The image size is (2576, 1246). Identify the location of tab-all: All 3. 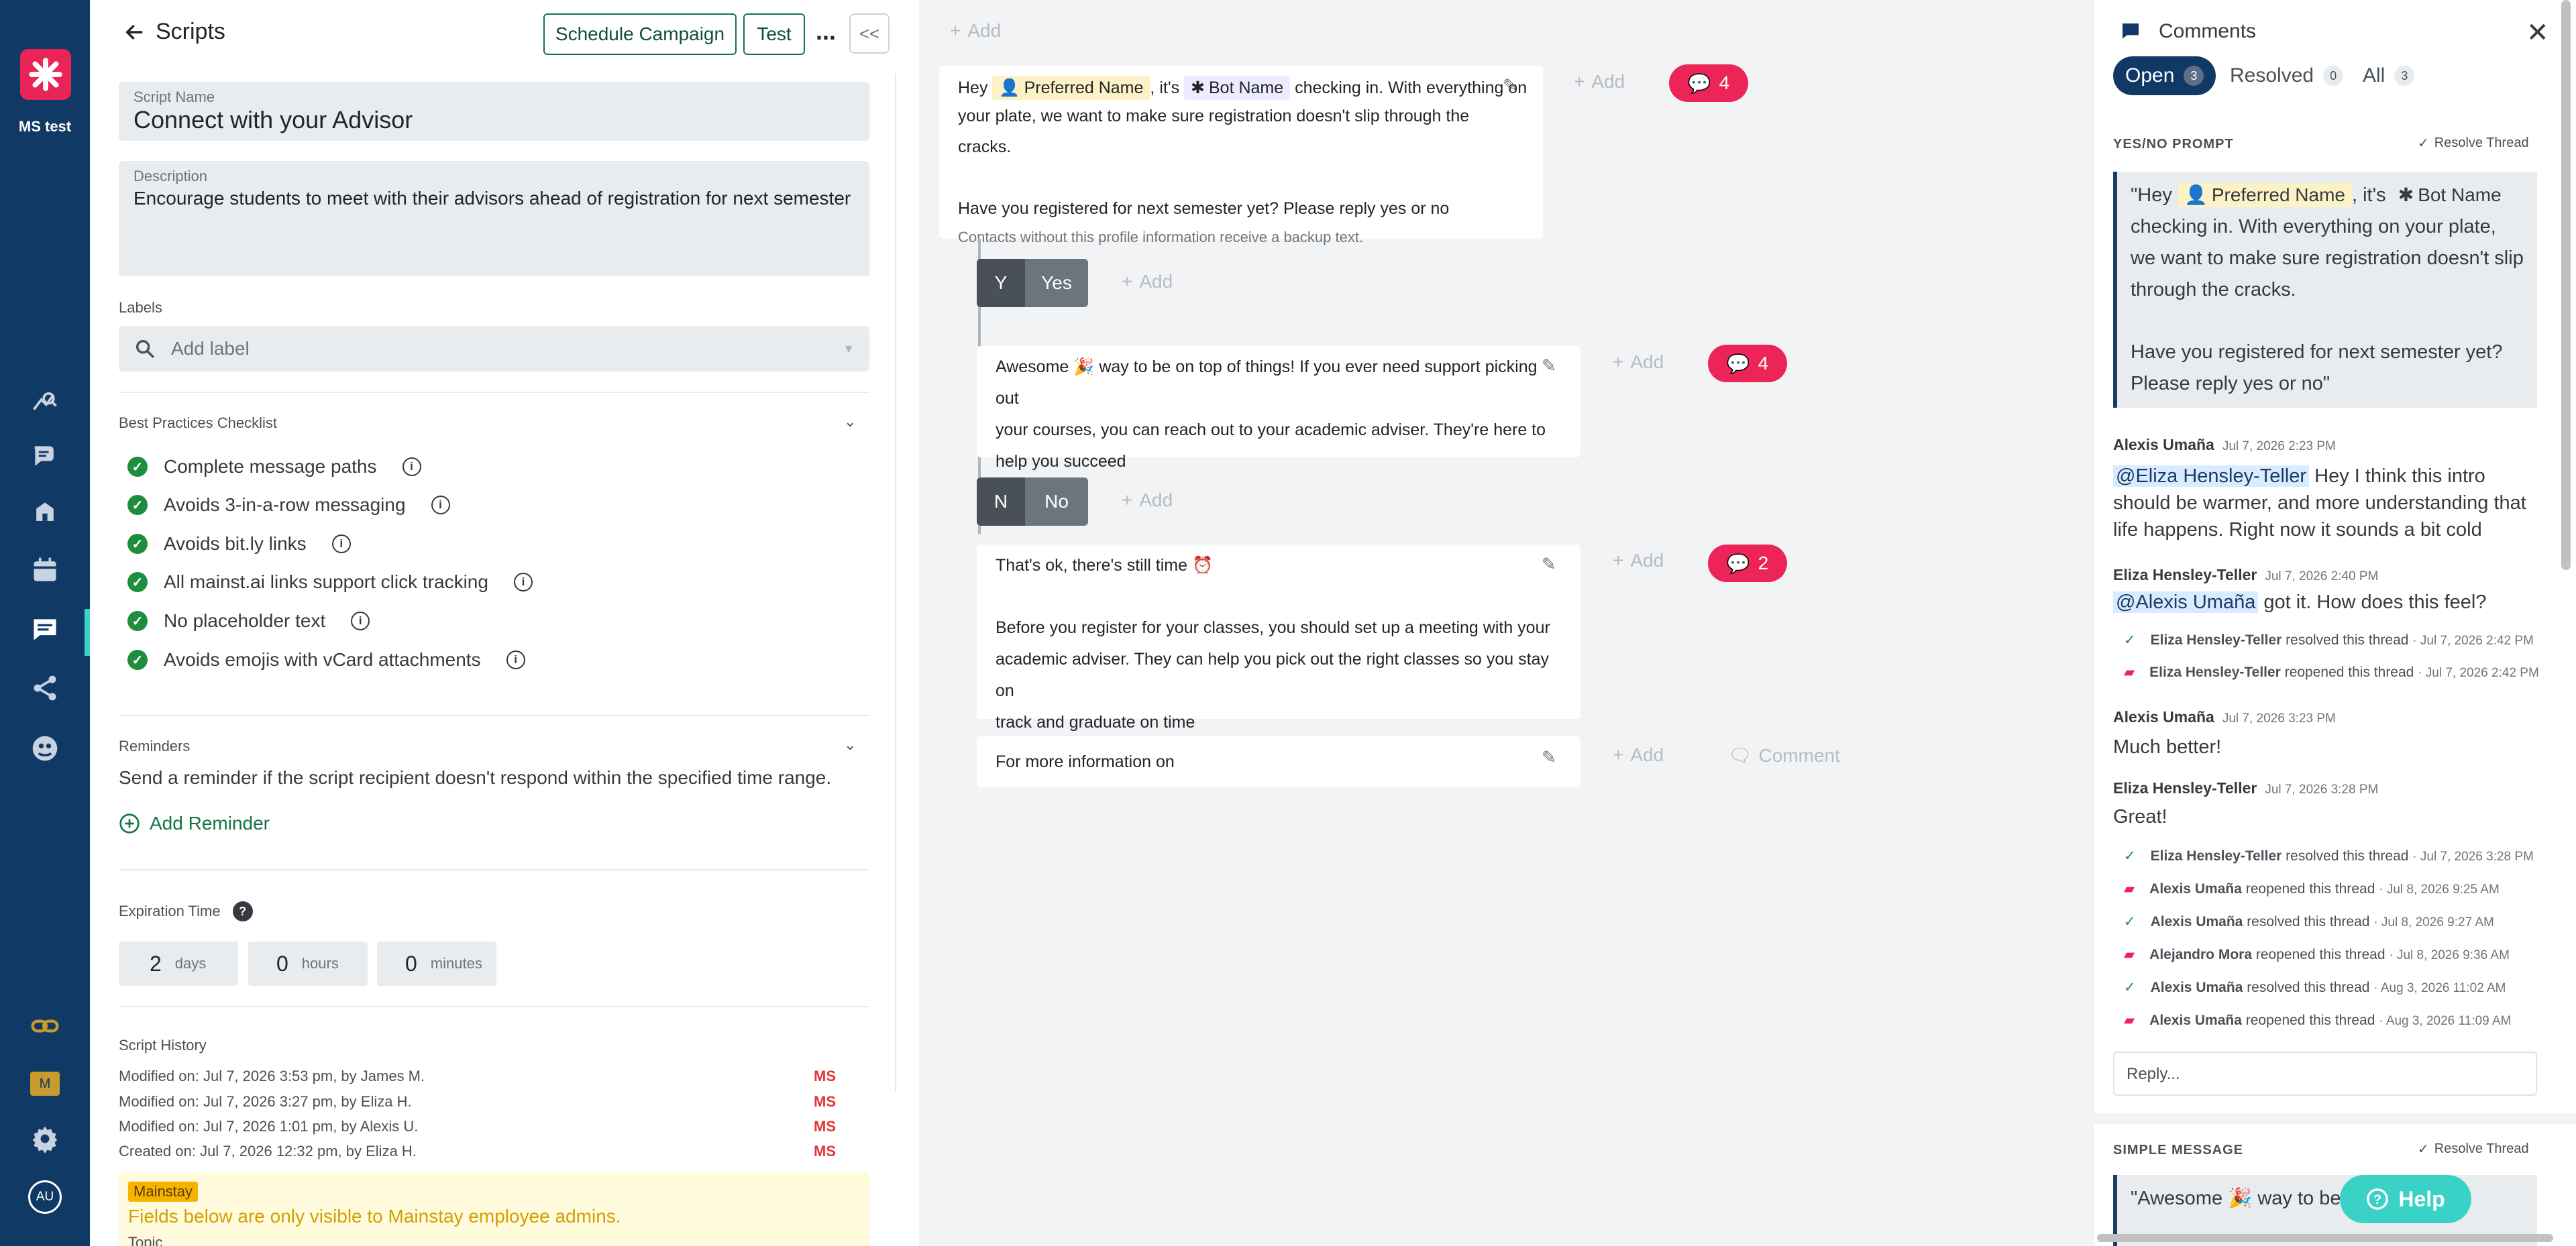
(2389, 75).